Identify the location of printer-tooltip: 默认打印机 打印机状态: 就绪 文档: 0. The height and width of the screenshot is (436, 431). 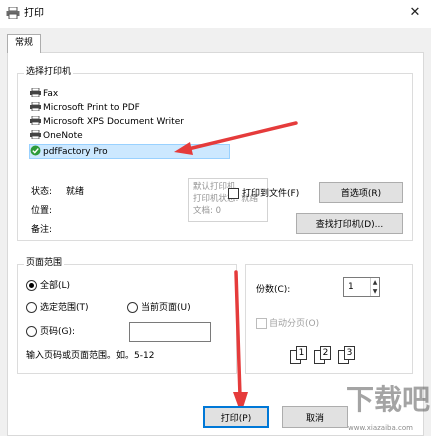
(228, 200).